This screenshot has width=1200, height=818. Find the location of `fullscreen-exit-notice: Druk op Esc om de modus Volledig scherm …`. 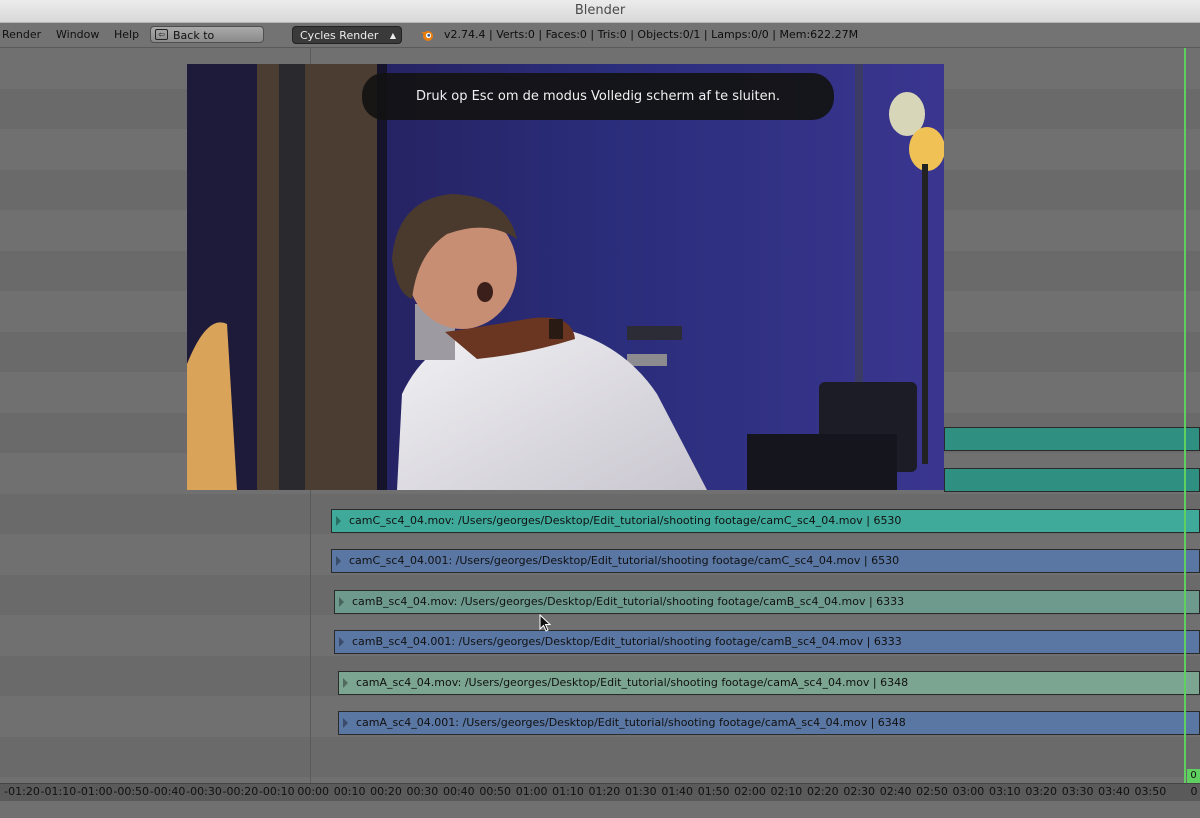

fullscreen-exit-notice: Druk op Esc om de modus Volledig scherm … is located at coordinates (598, 96).